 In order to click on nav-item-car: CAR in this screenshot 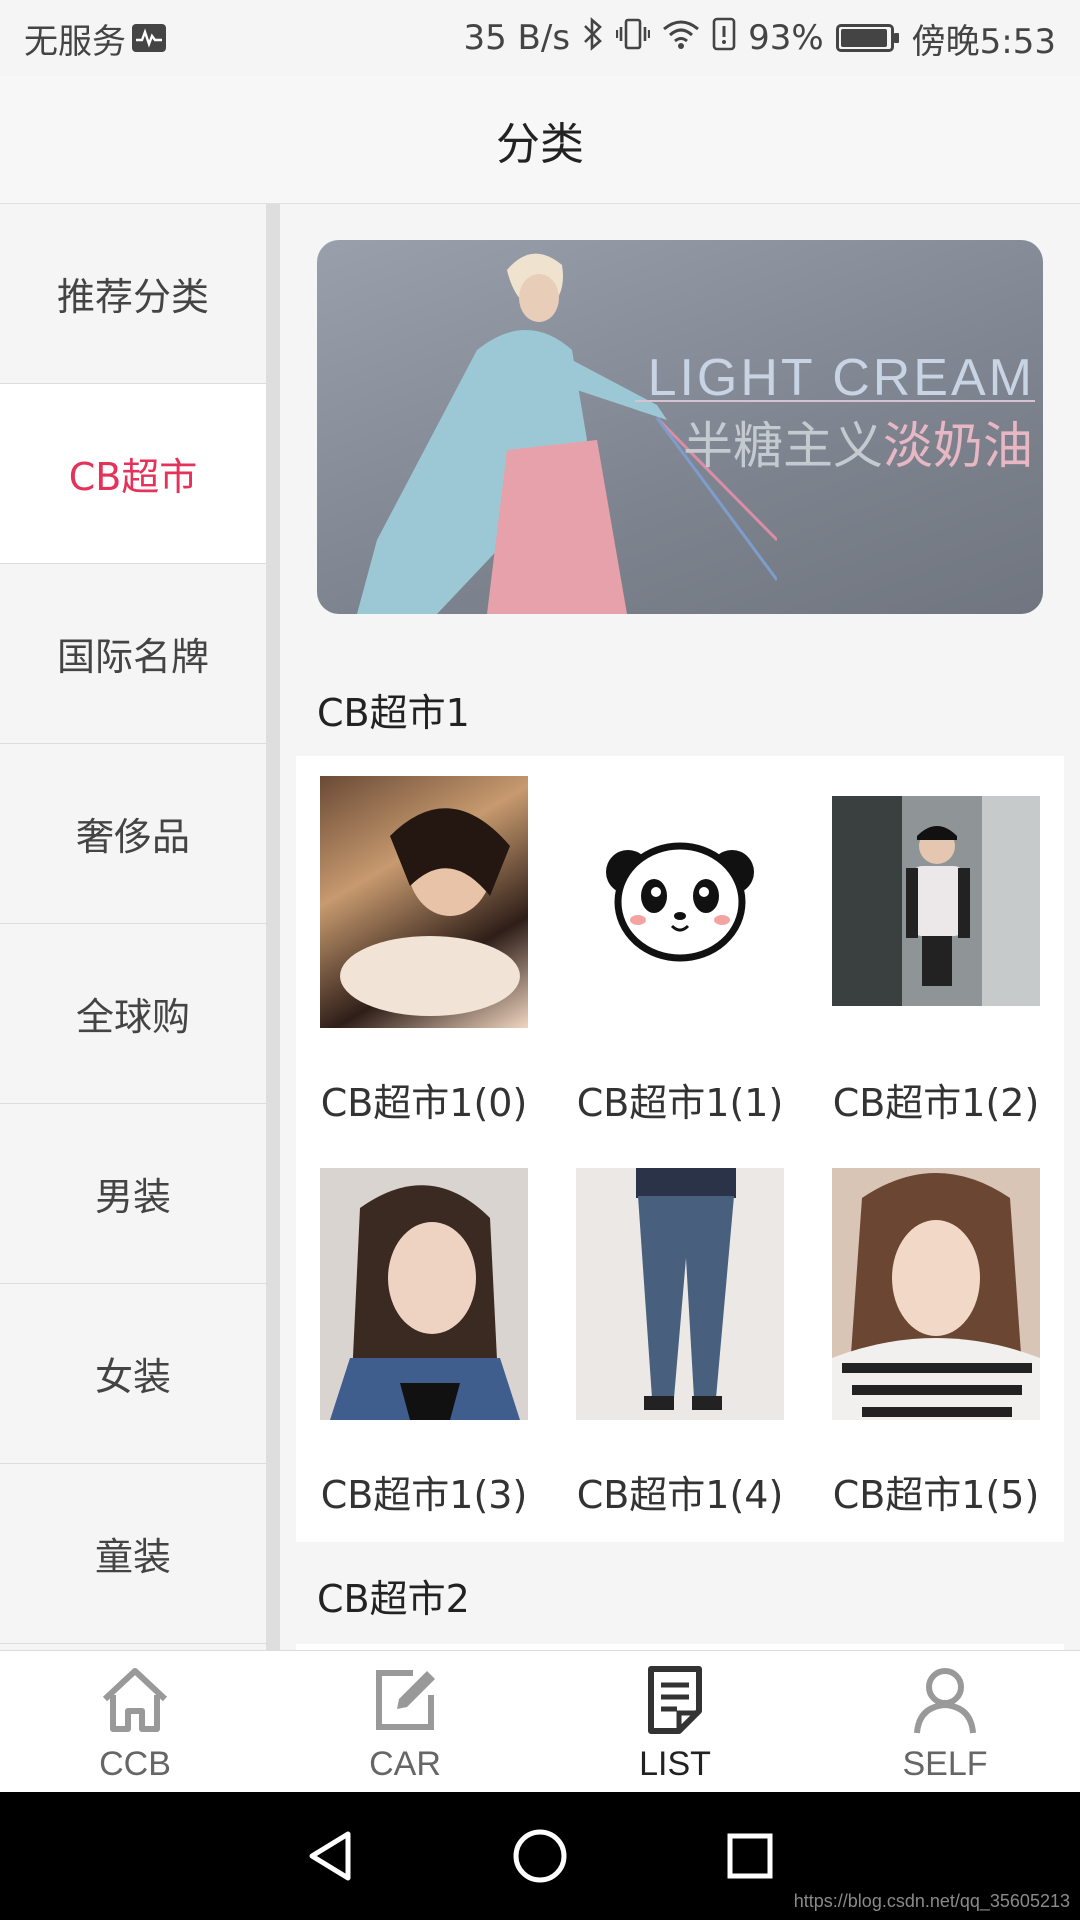, I will do `click(405, 1721)`.